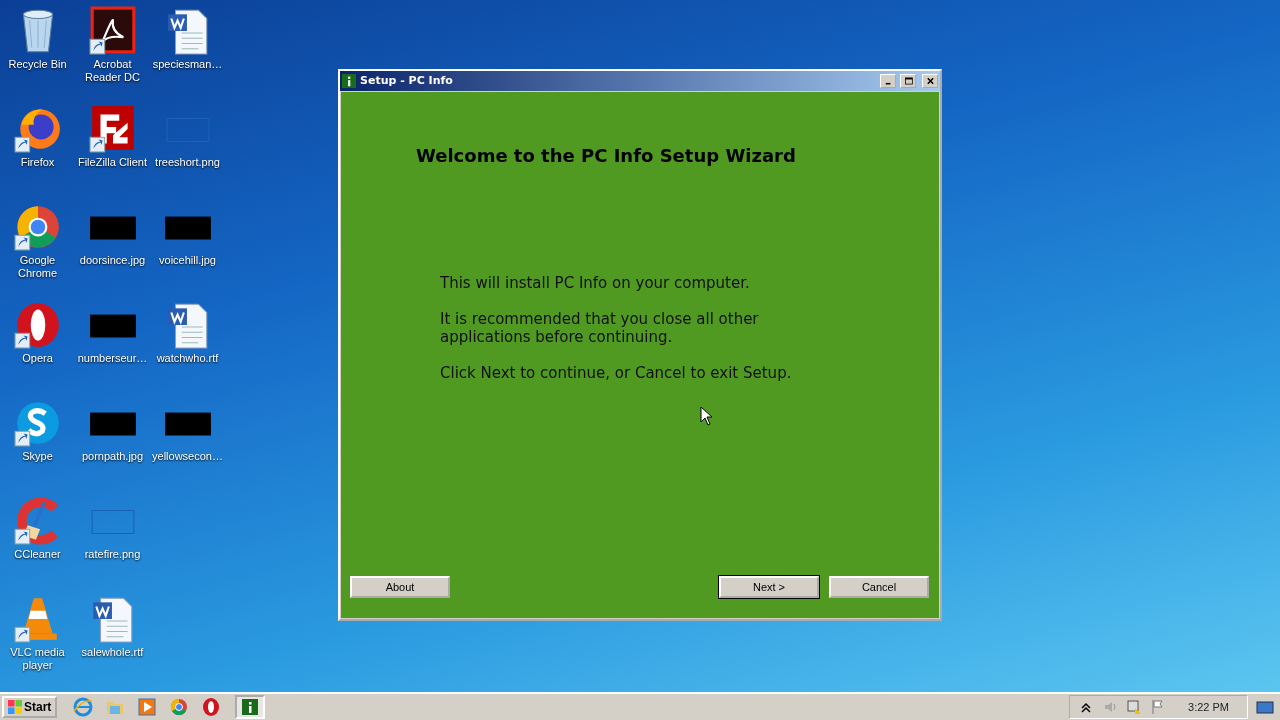 The width and height of the screenshot is (1280, 720). Describe the element at coordinates (112, 260) in the screenshot. I see `icon-label: doorsince.jpg` at that location.